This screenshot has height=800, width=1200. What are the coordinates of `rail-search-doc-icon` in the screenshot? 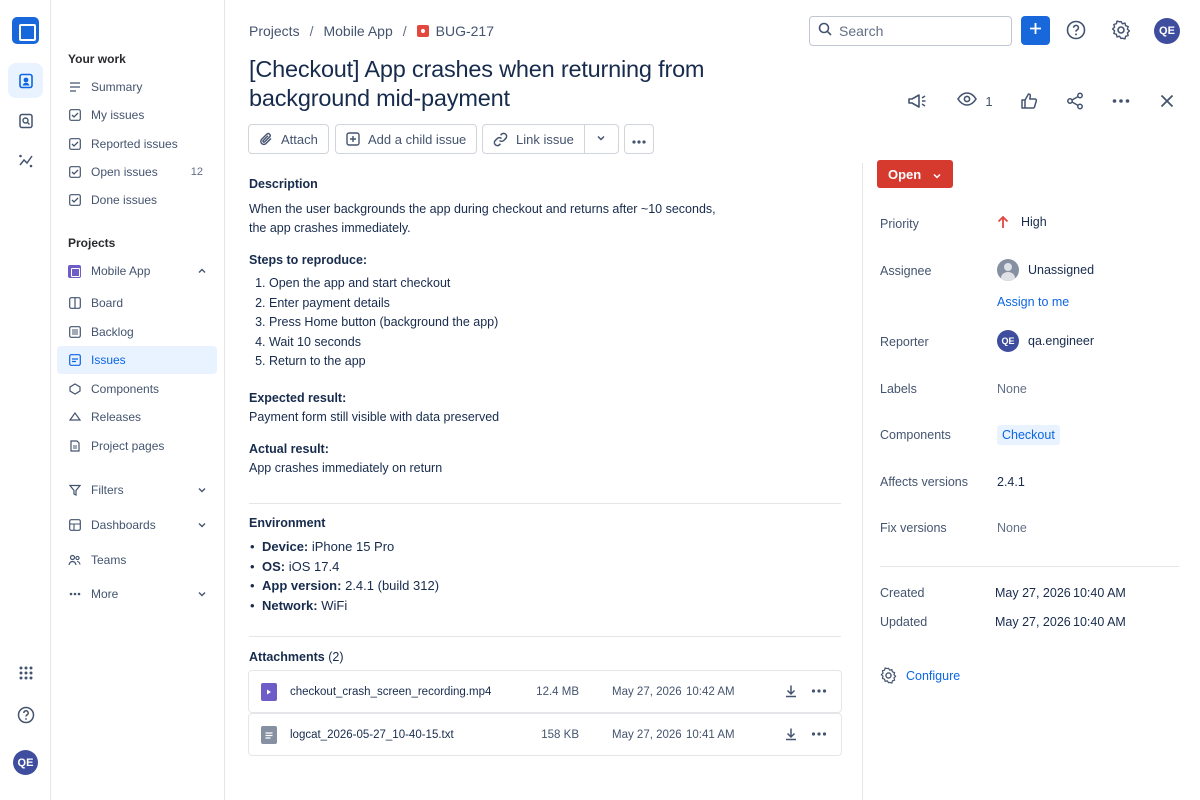 It's located at (25, 120).